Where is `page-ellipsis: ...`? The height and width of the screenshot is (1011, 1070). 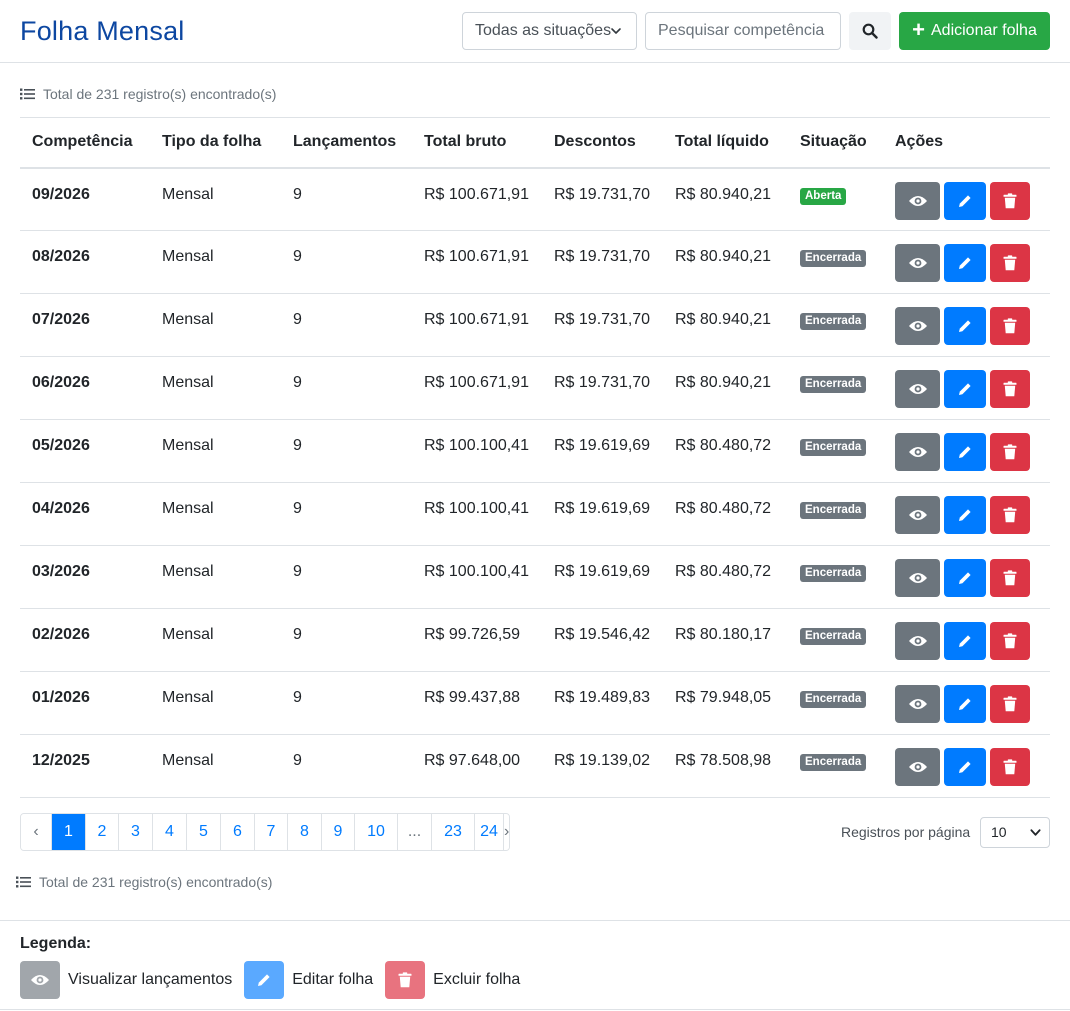 page-ellipsis: ... is located at coordinates (414, 832).